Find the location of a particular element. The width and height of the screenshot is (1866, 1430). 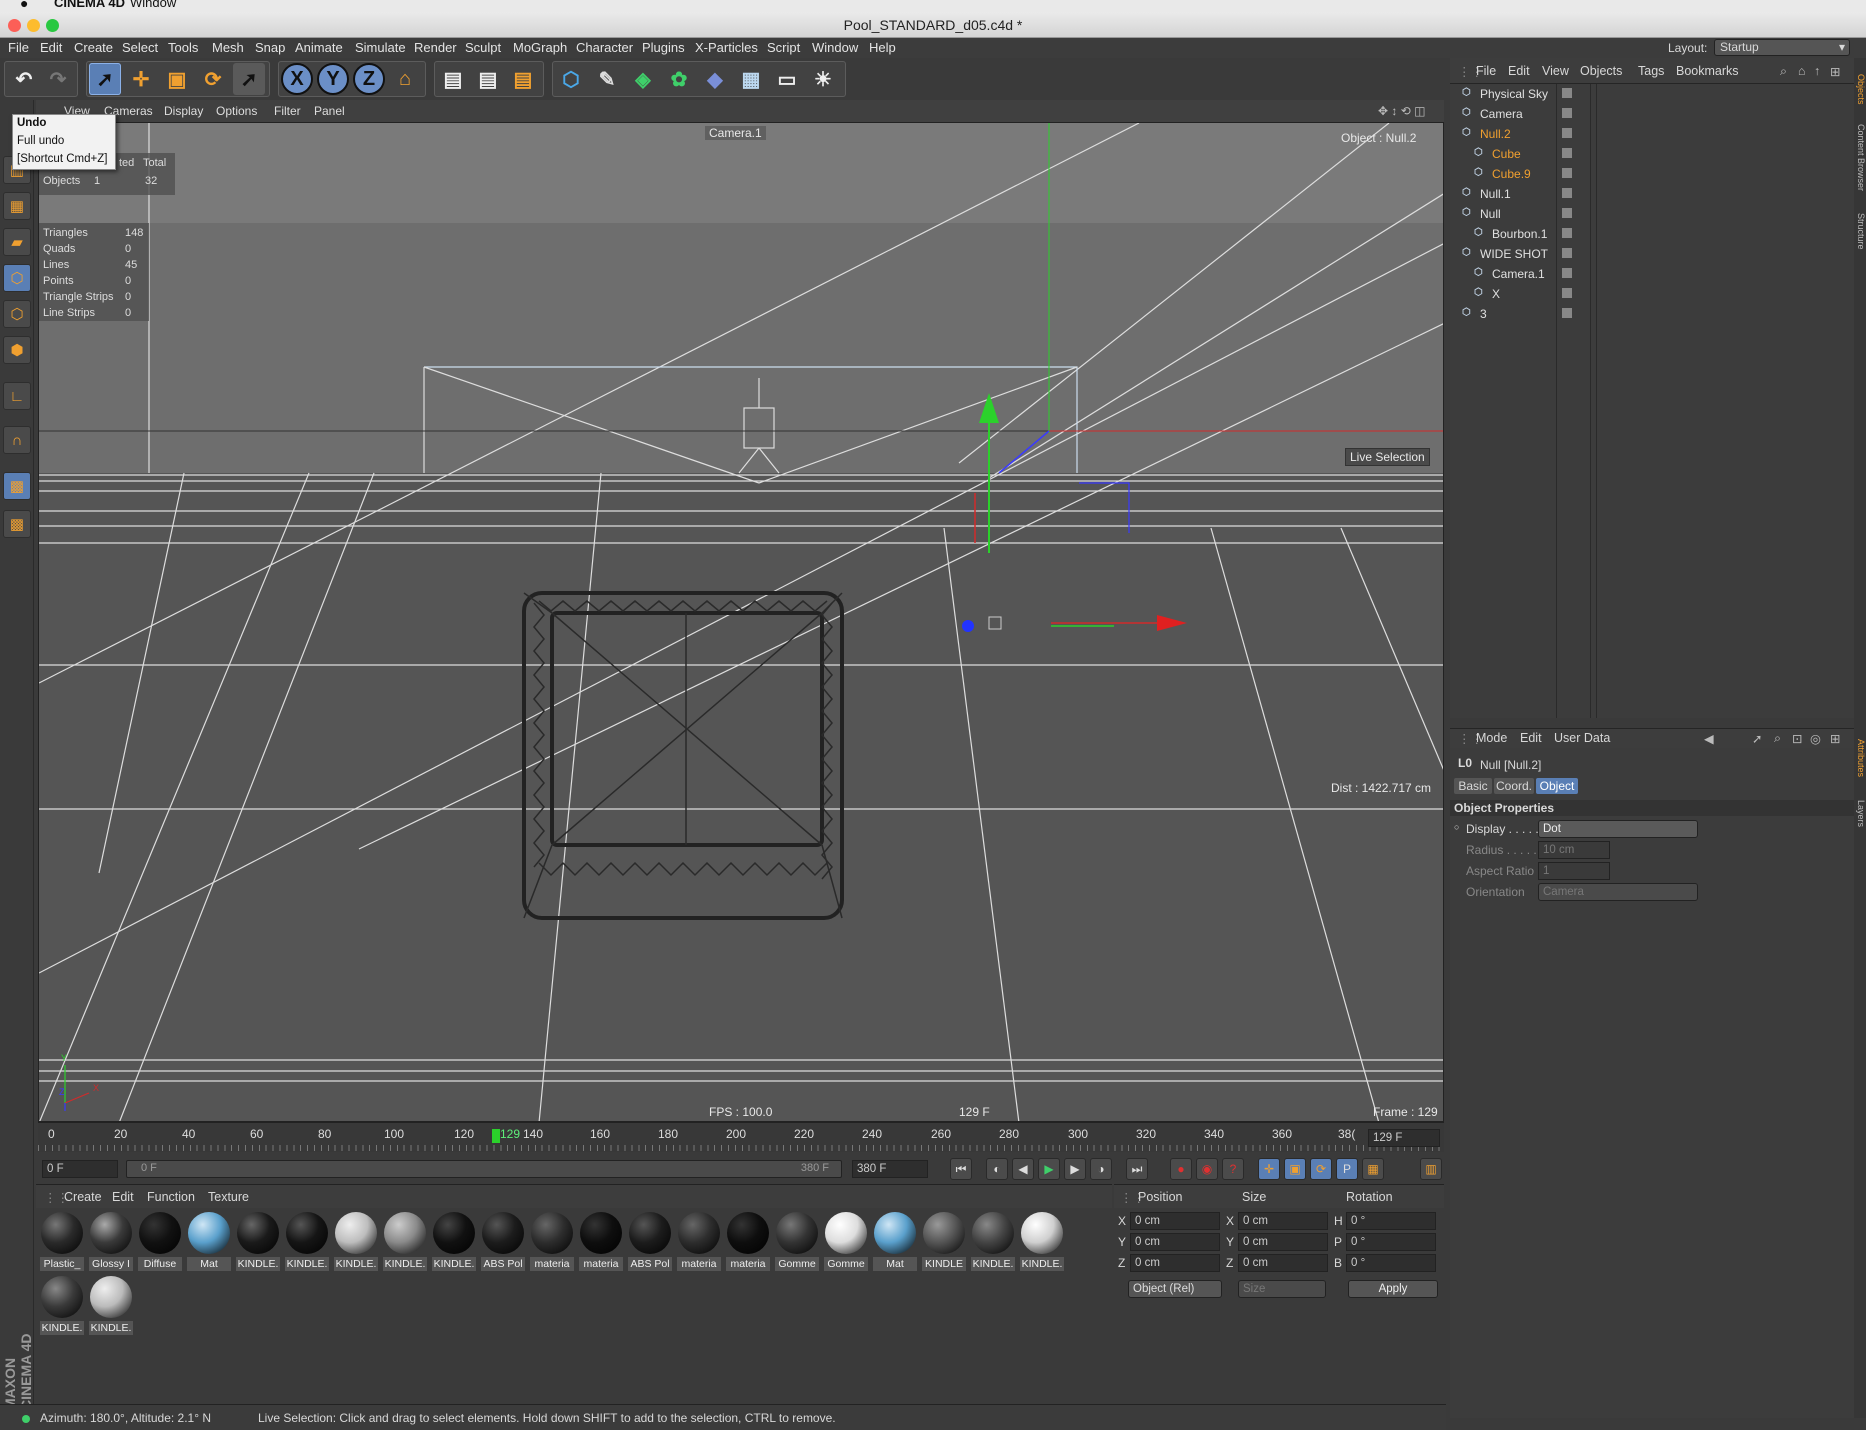

texture-mode-icon: ▦ is located at coordinates (17, 206).